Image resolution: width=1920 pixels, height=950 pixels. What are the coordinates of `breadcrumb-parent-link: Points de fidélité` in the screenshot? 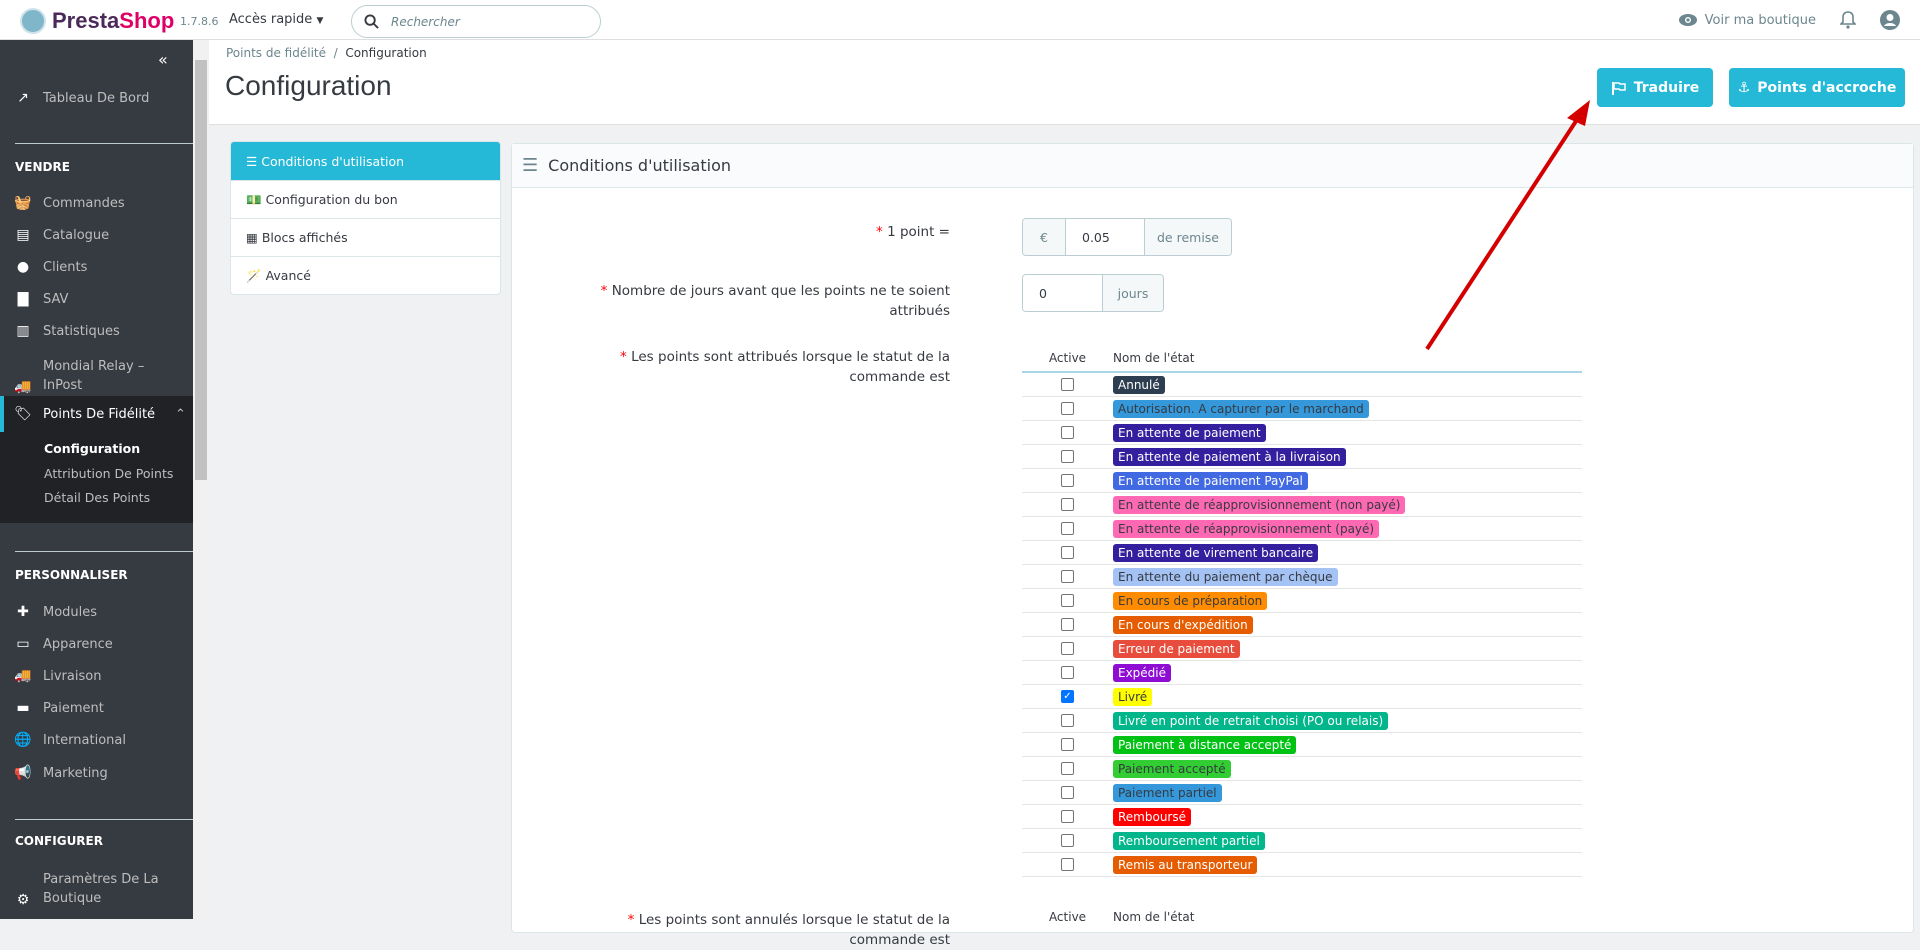 It's located at (276, 53).